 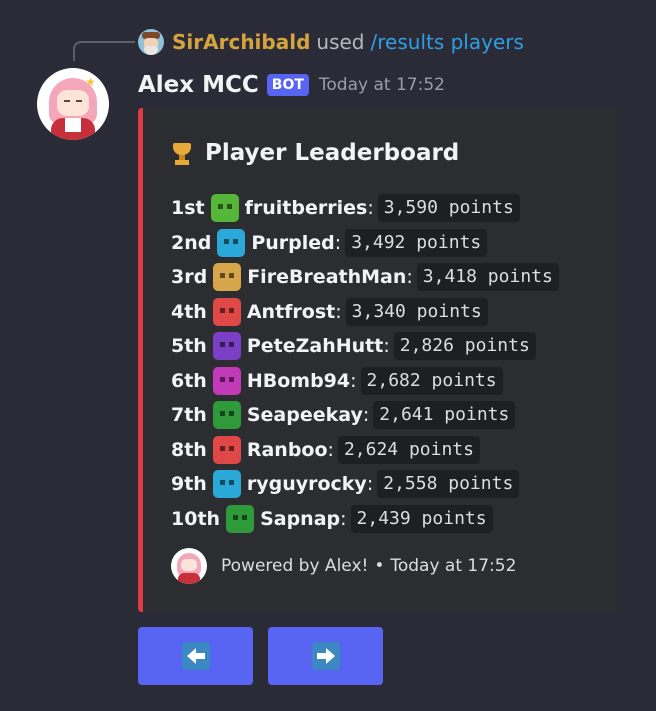 I want to click on leaderboard-row: 3rd FireBreathMan:3,418 points, so click(x=365, y=277).